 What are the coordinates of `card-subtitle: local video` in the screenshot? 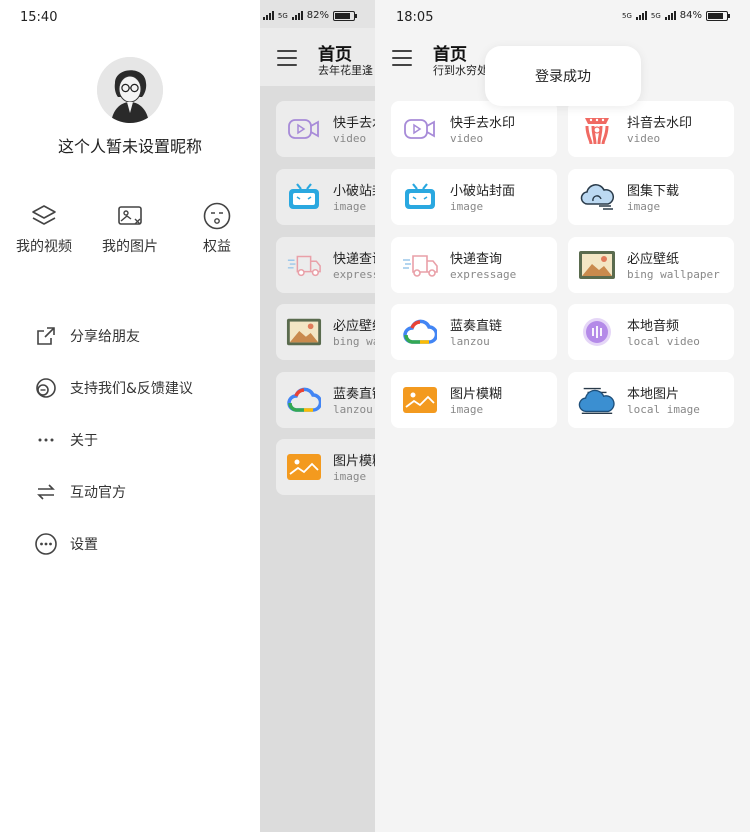 It's located at (663, 341).